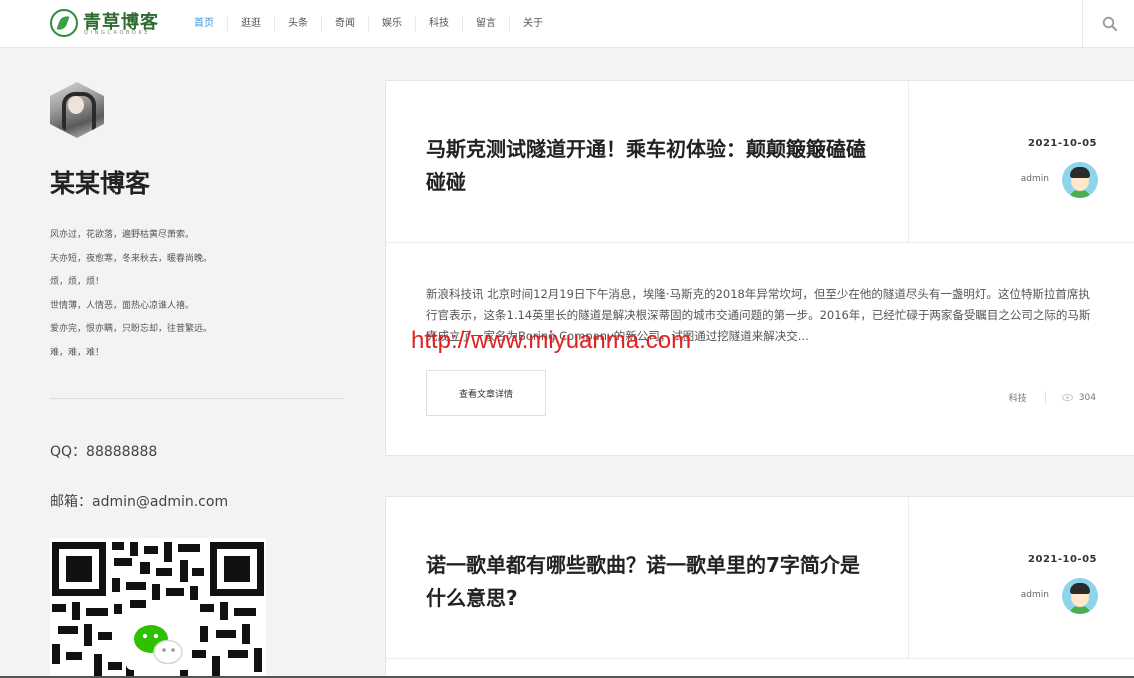  What do you see at coordinates (646, 166) in the screenshot?
I see `post-title: 马斯克测试隧道开通！乘车初体验：颠颠簸簸磕磕碰碰` at bounding box center [646, 166].